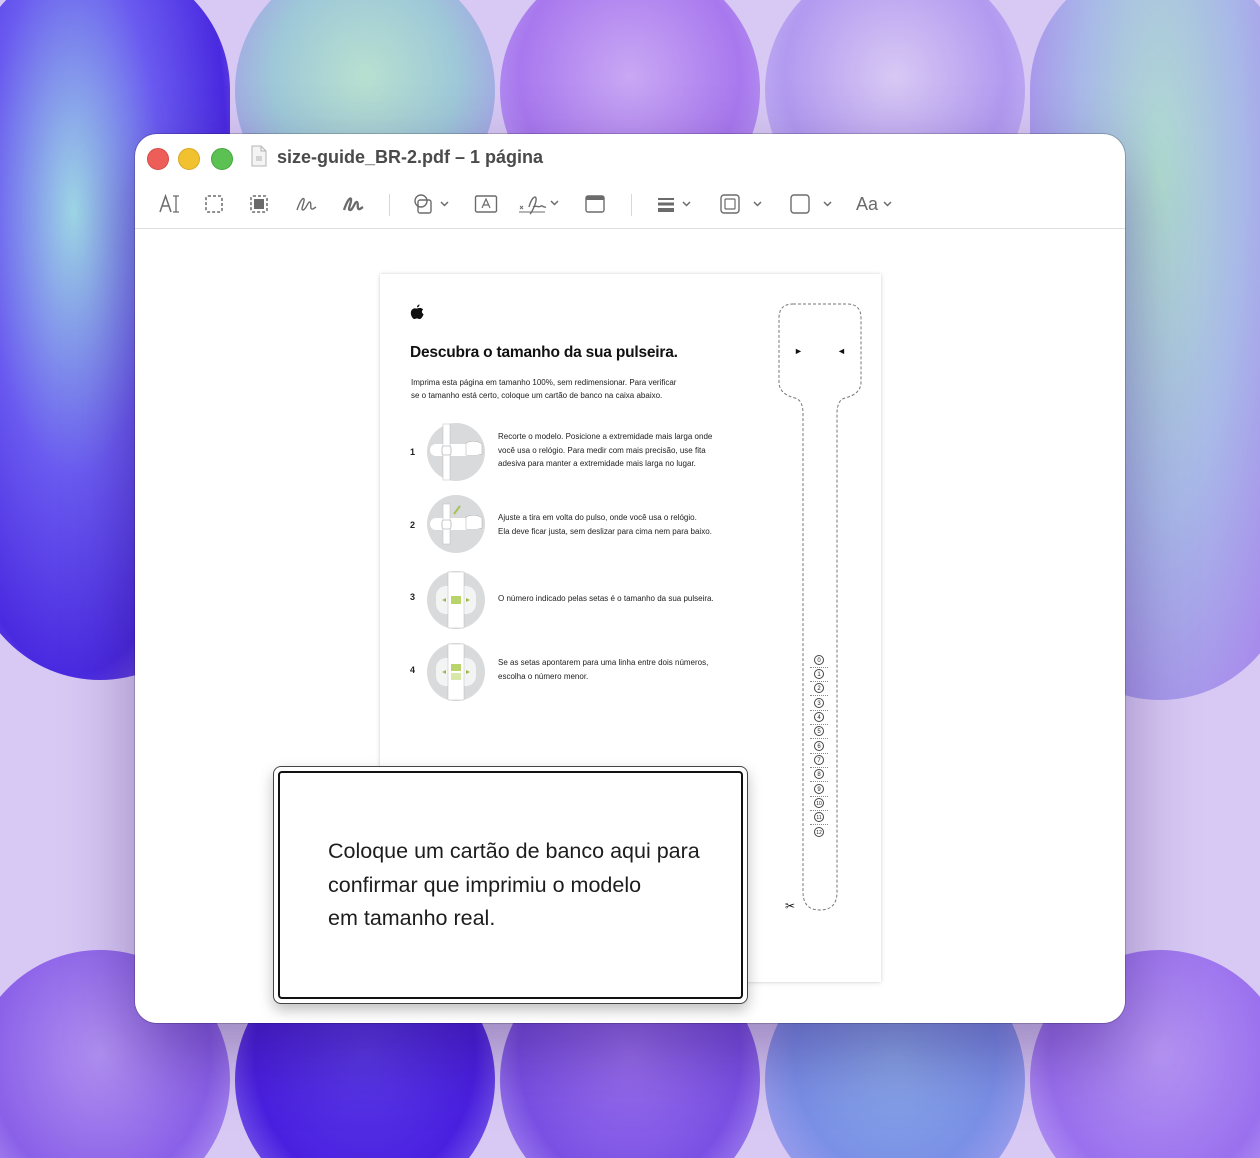  I want to click on close-button, so click(158, 159).